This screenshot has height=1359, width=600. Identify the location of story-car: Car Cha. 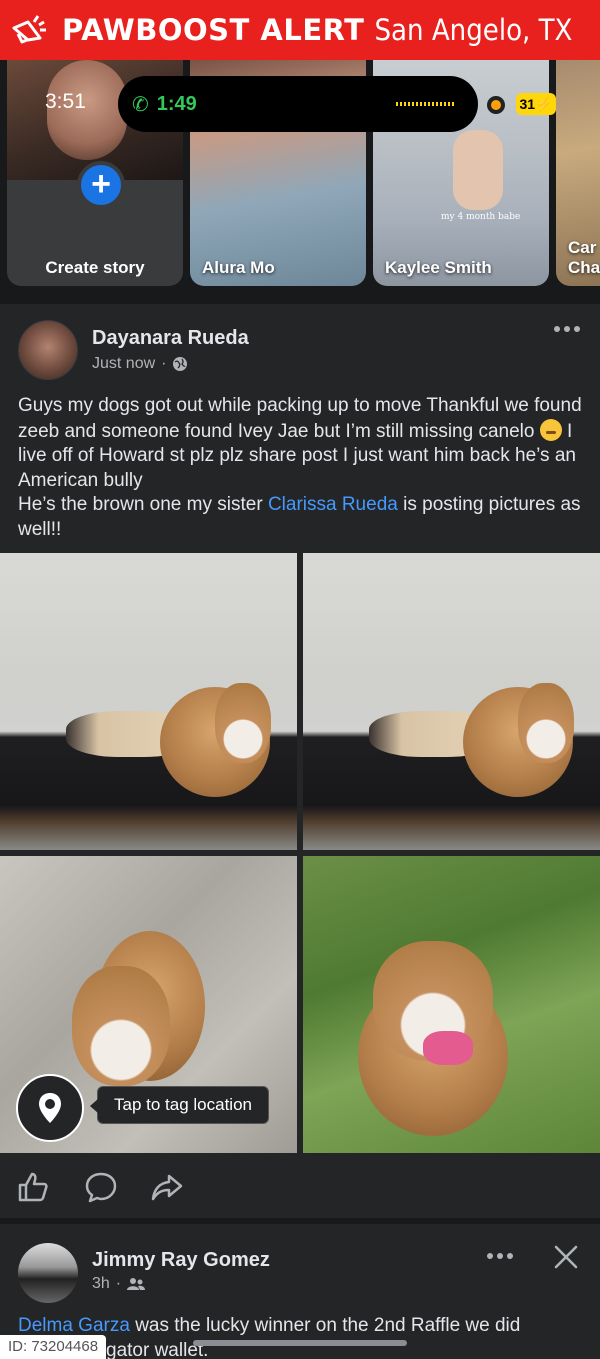
(578, 173).